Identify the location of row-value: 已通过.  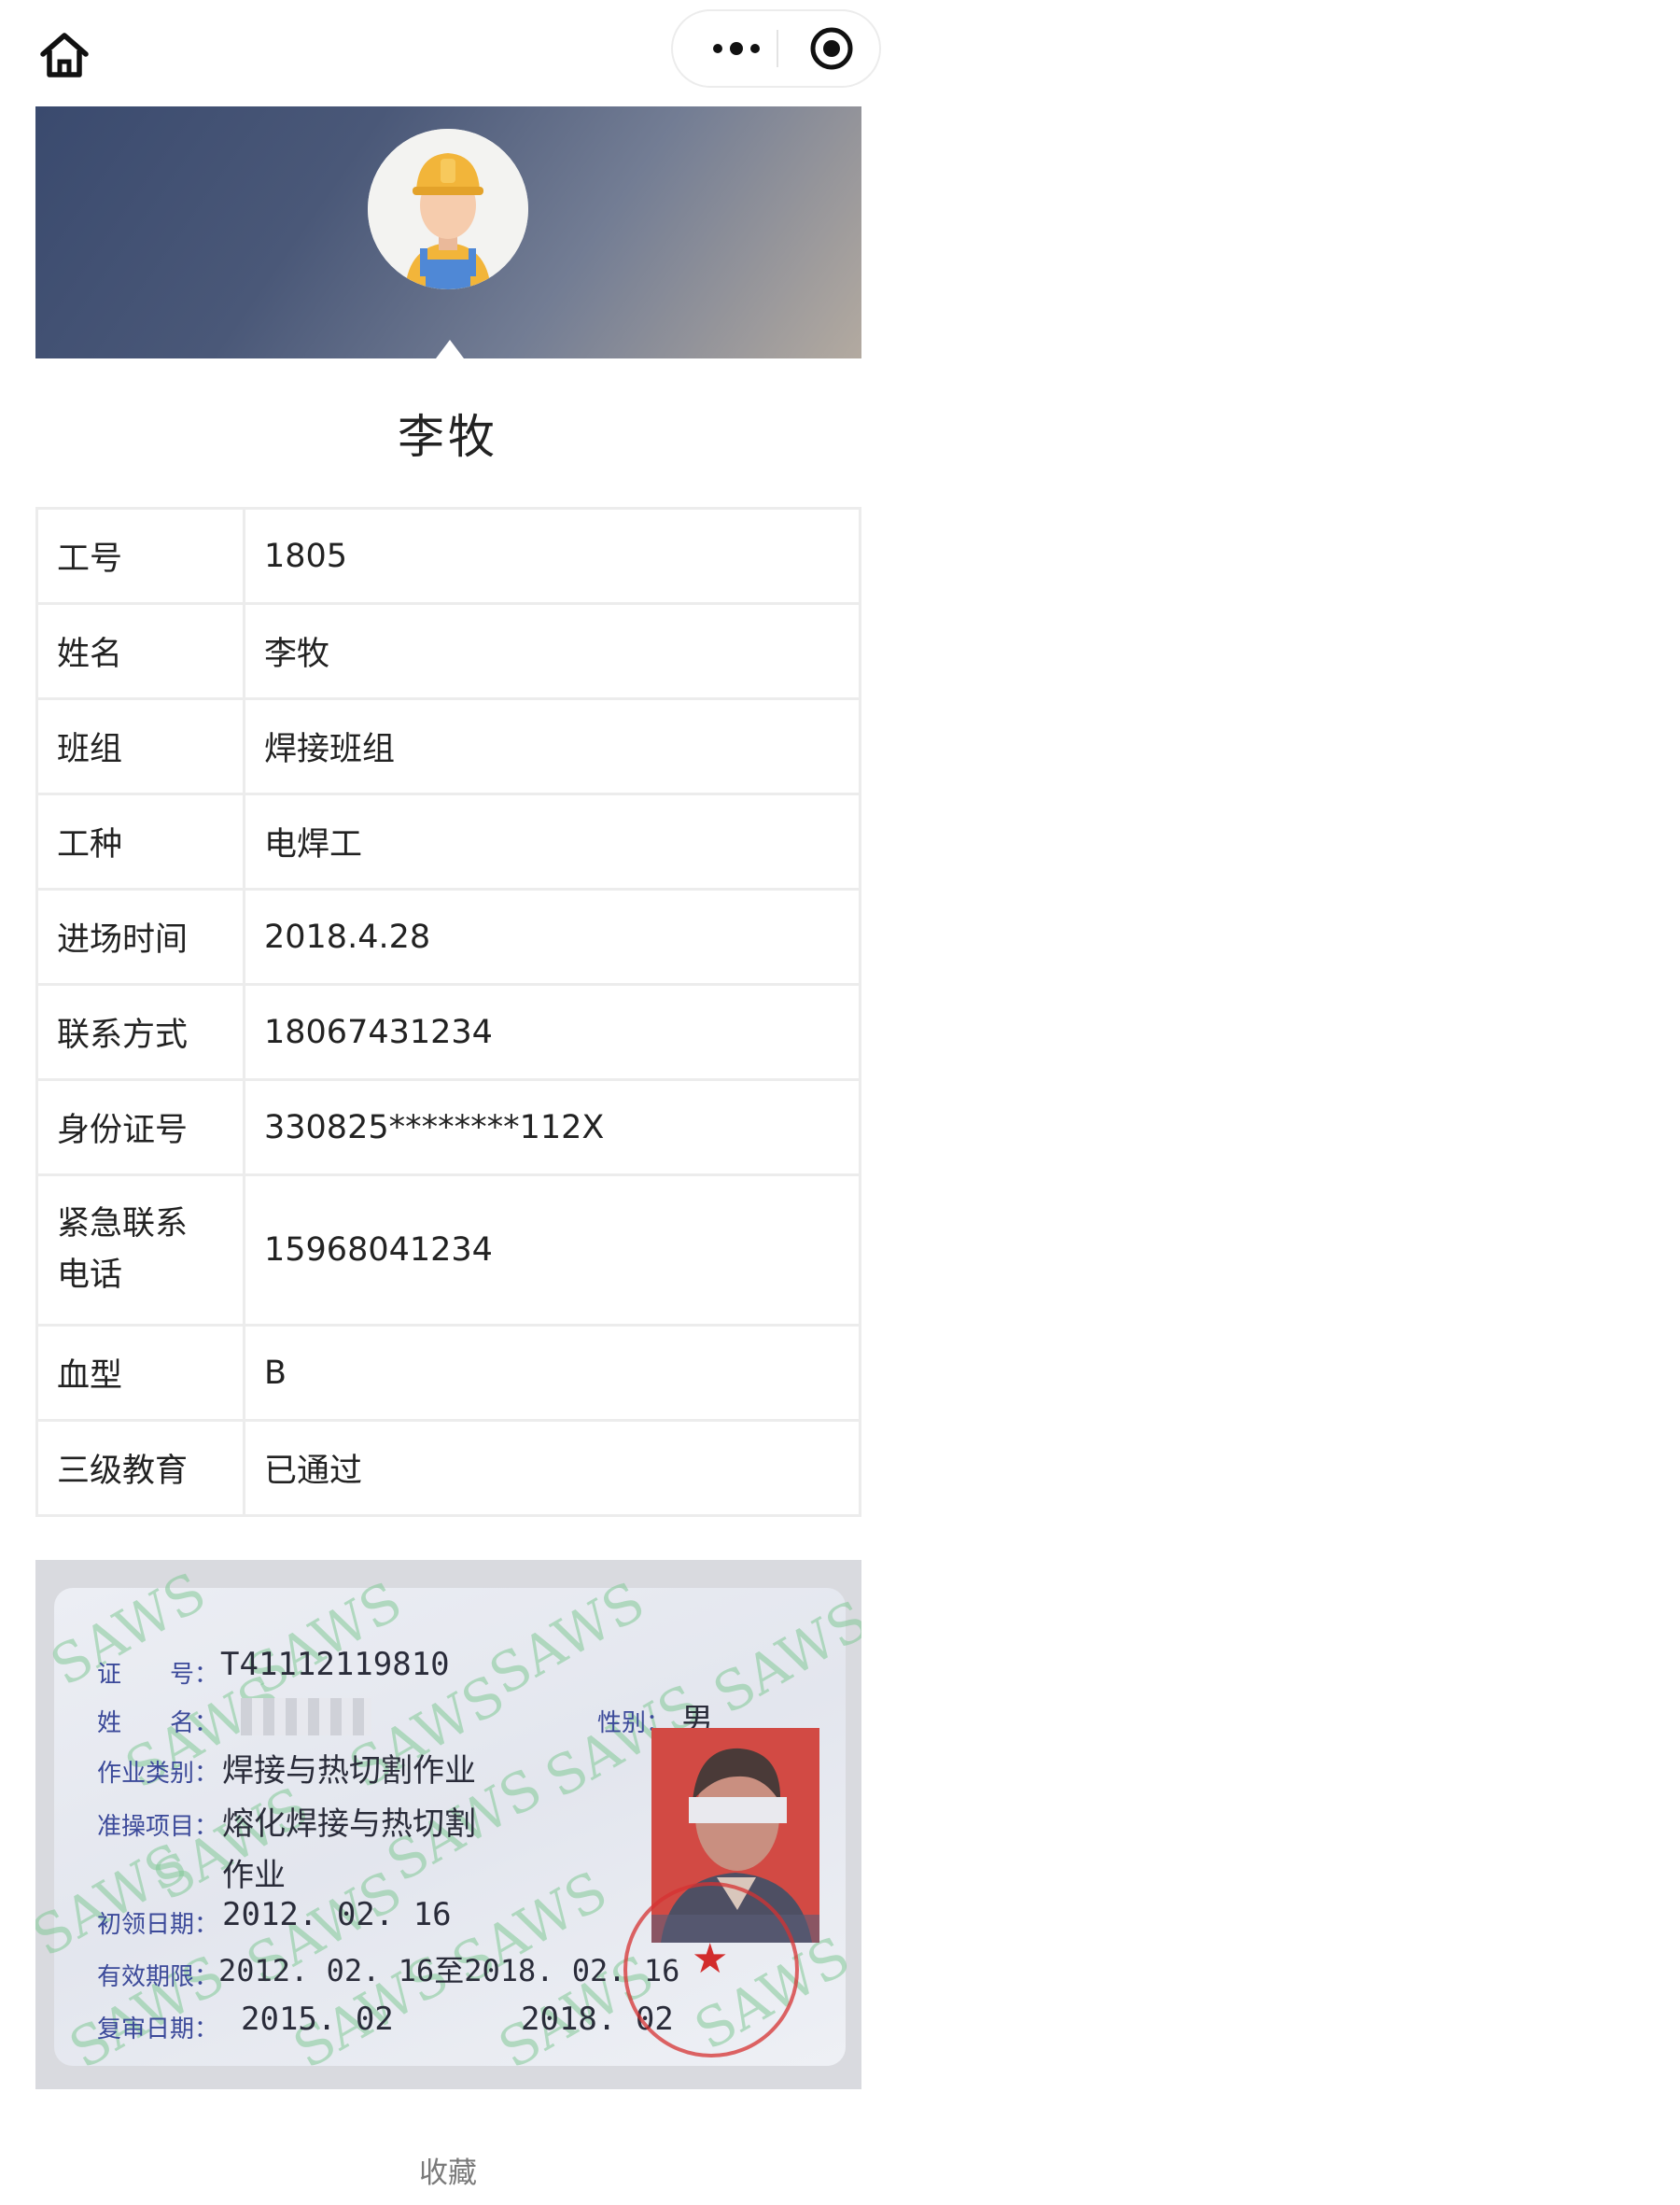
(552, 1468).